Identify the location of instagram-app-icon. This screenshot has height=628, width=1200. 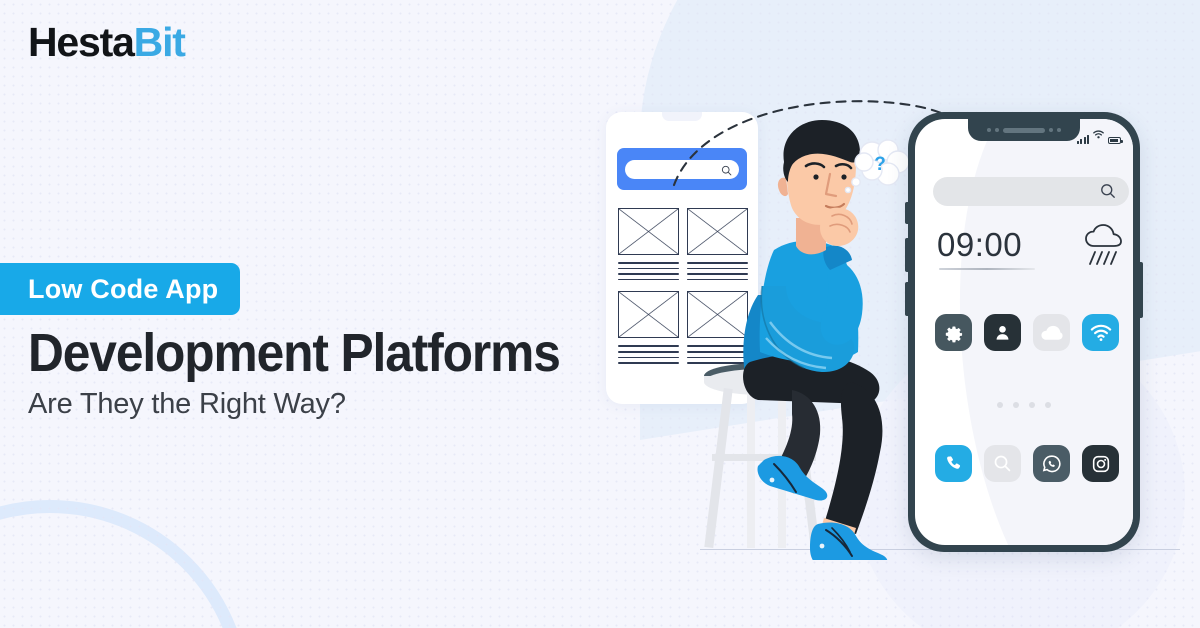
(1100, 463).